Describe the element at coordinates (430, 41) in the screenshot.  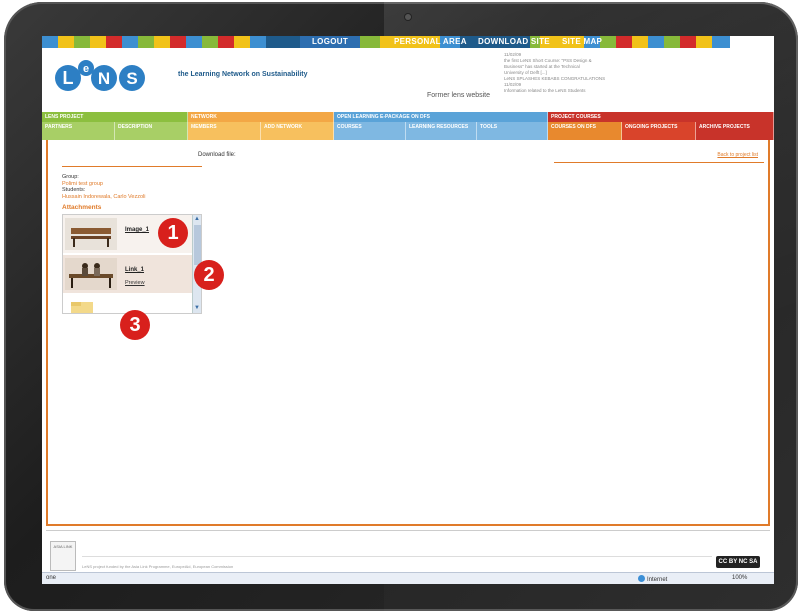
I see `personal-area-link: PERSONAL AREA` at that location.